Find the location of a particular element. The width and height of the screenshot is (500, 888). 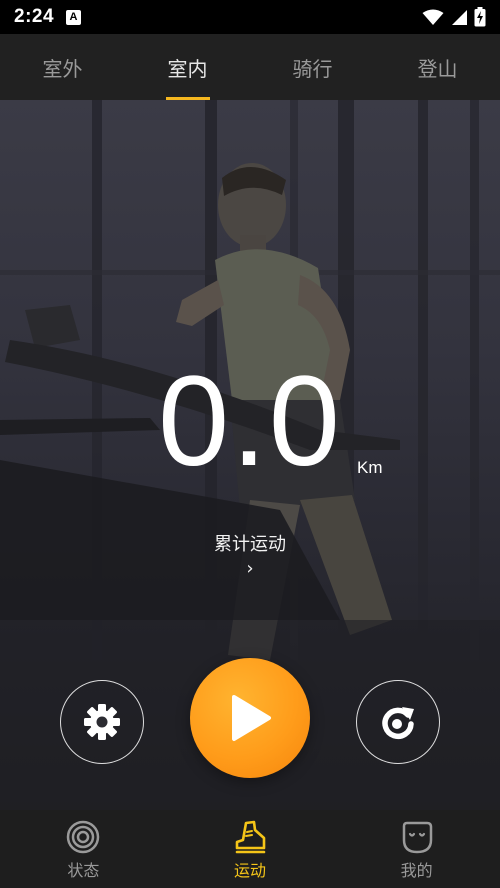

nav-item-status: 状态 is located at coordinates (83, 849).